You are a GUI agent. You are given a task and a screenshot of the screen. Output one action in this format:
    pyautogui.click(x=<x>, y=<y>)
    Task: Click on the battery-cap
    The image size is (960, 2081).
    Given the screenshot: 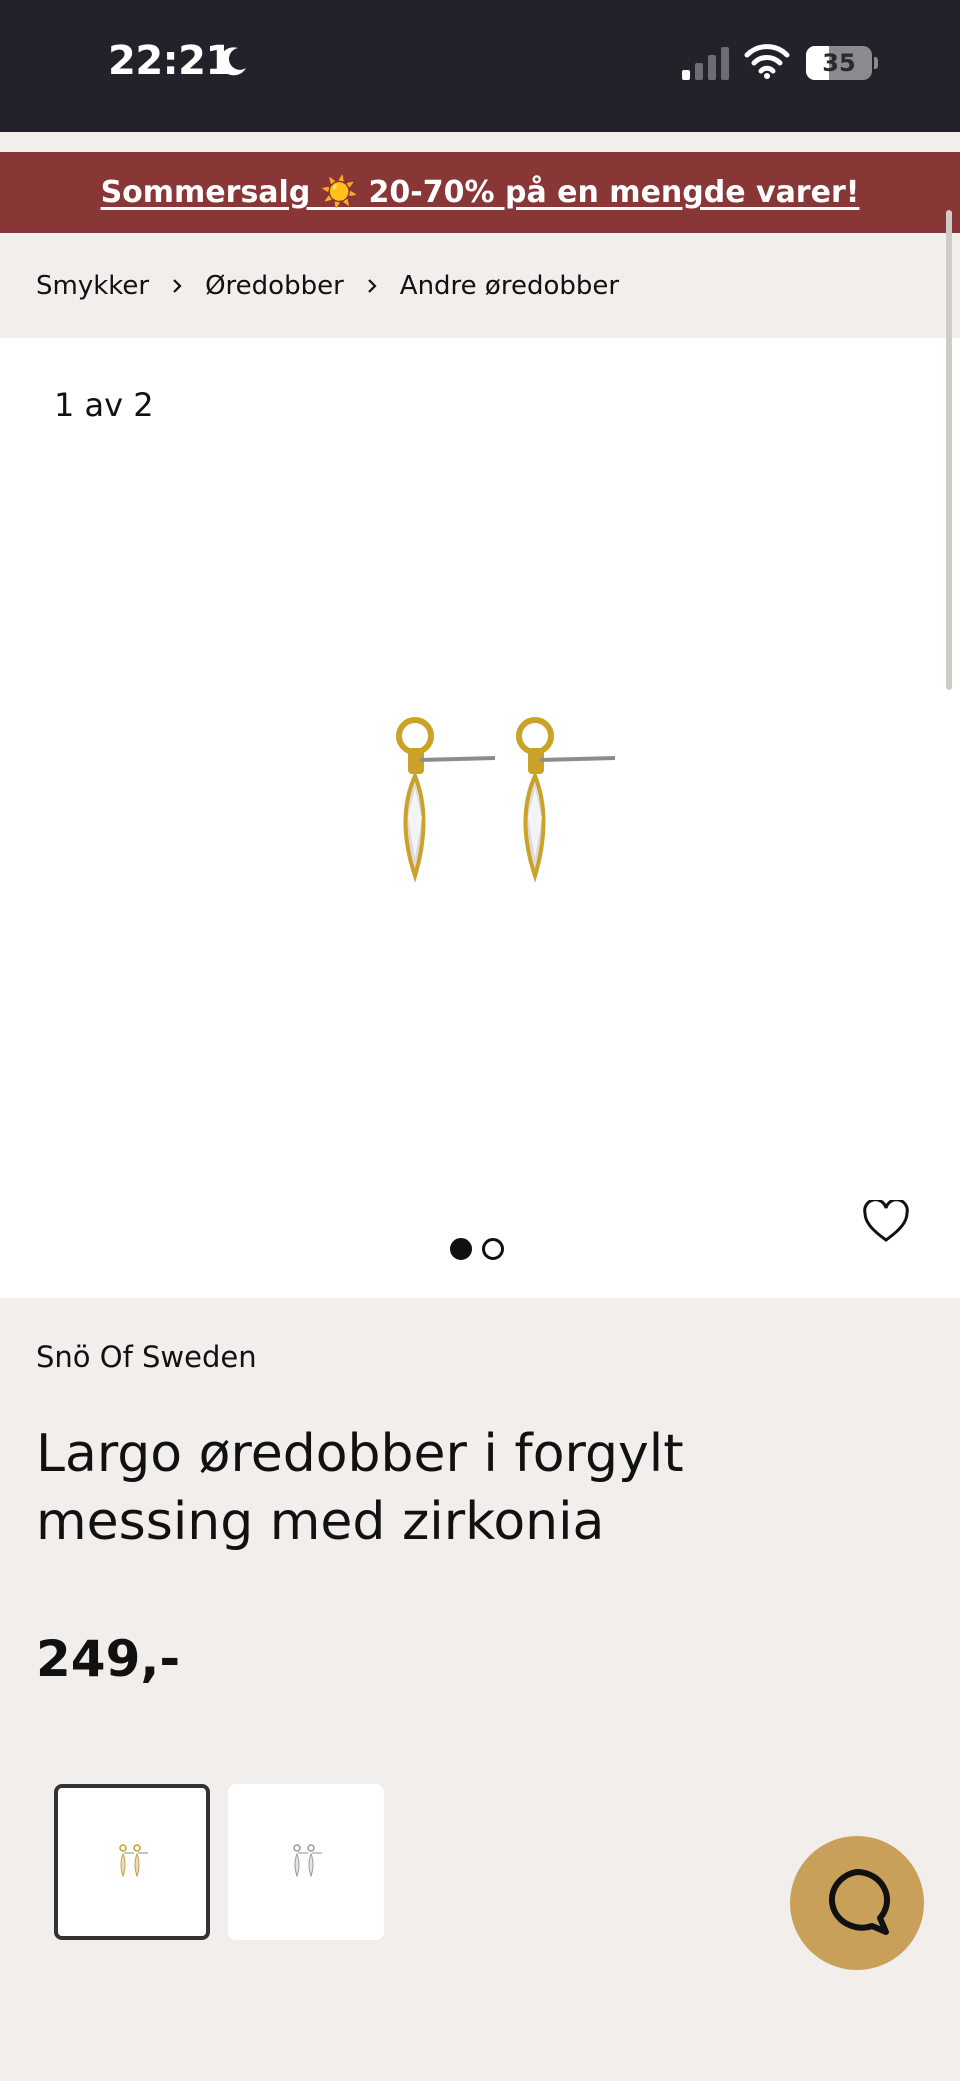 What is the action you would take?
    pyautogui.click(x=876, y=63)
    